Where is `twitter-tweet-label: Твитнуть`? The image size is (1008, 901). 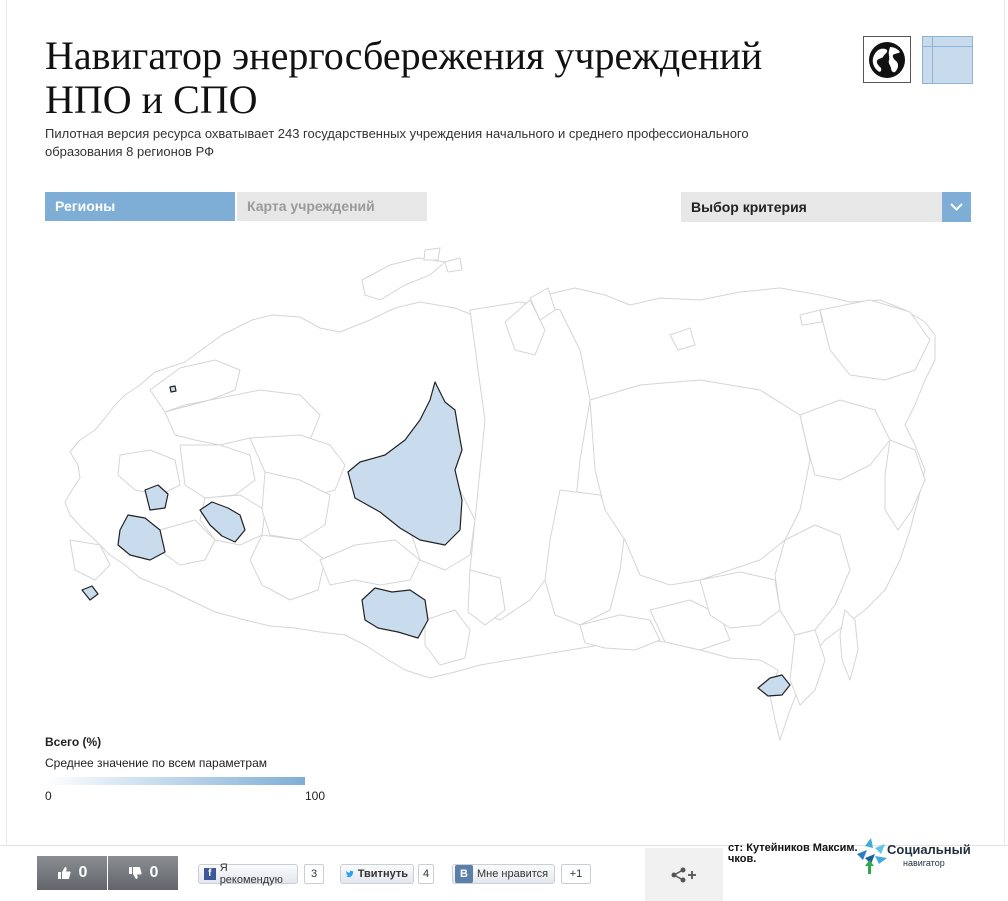 twitter-tweet-label: Твитнуть is located at coordinates (382, 874).